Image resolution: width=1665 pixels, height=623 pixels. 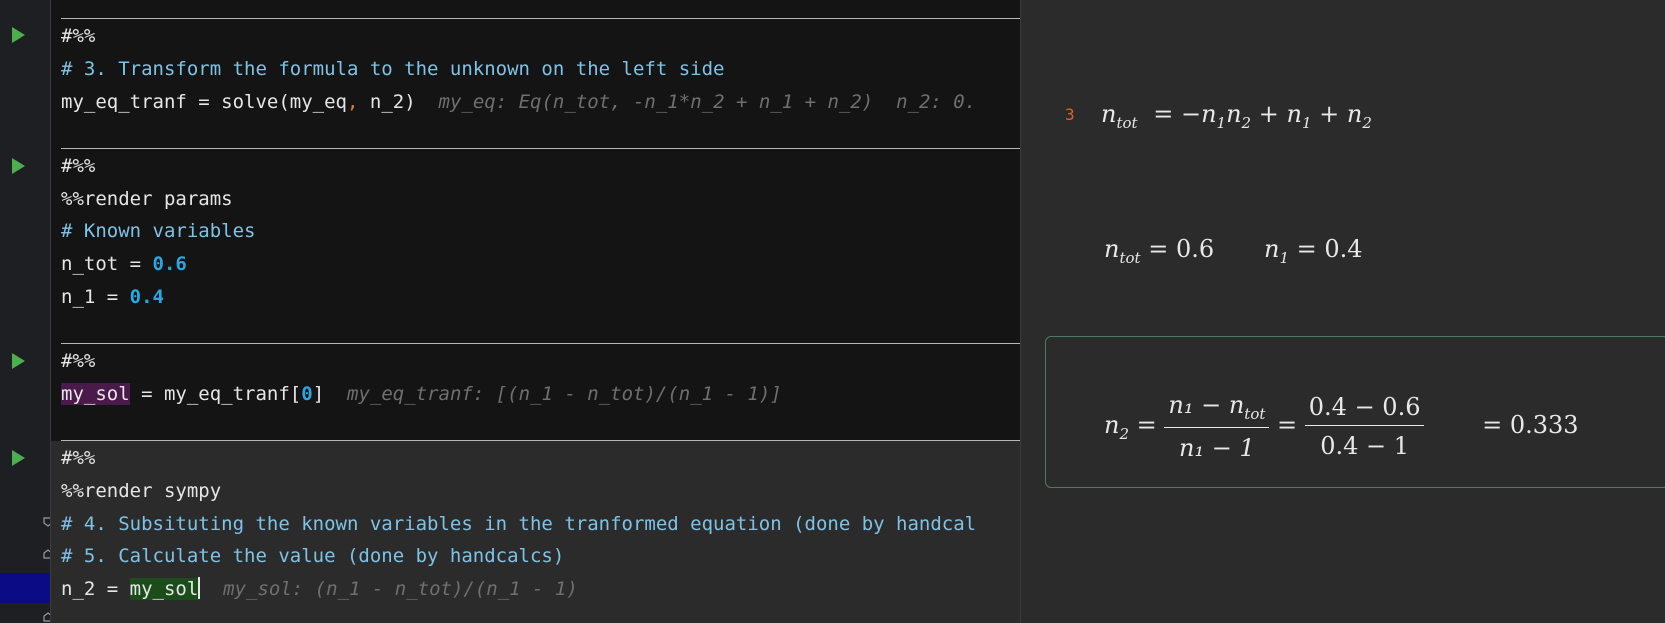 What do you see at coordinates (1159, 251) in the screenshot?
I see `param-n-tot: ntot = 0.6` at bounding box center [1159, 251].